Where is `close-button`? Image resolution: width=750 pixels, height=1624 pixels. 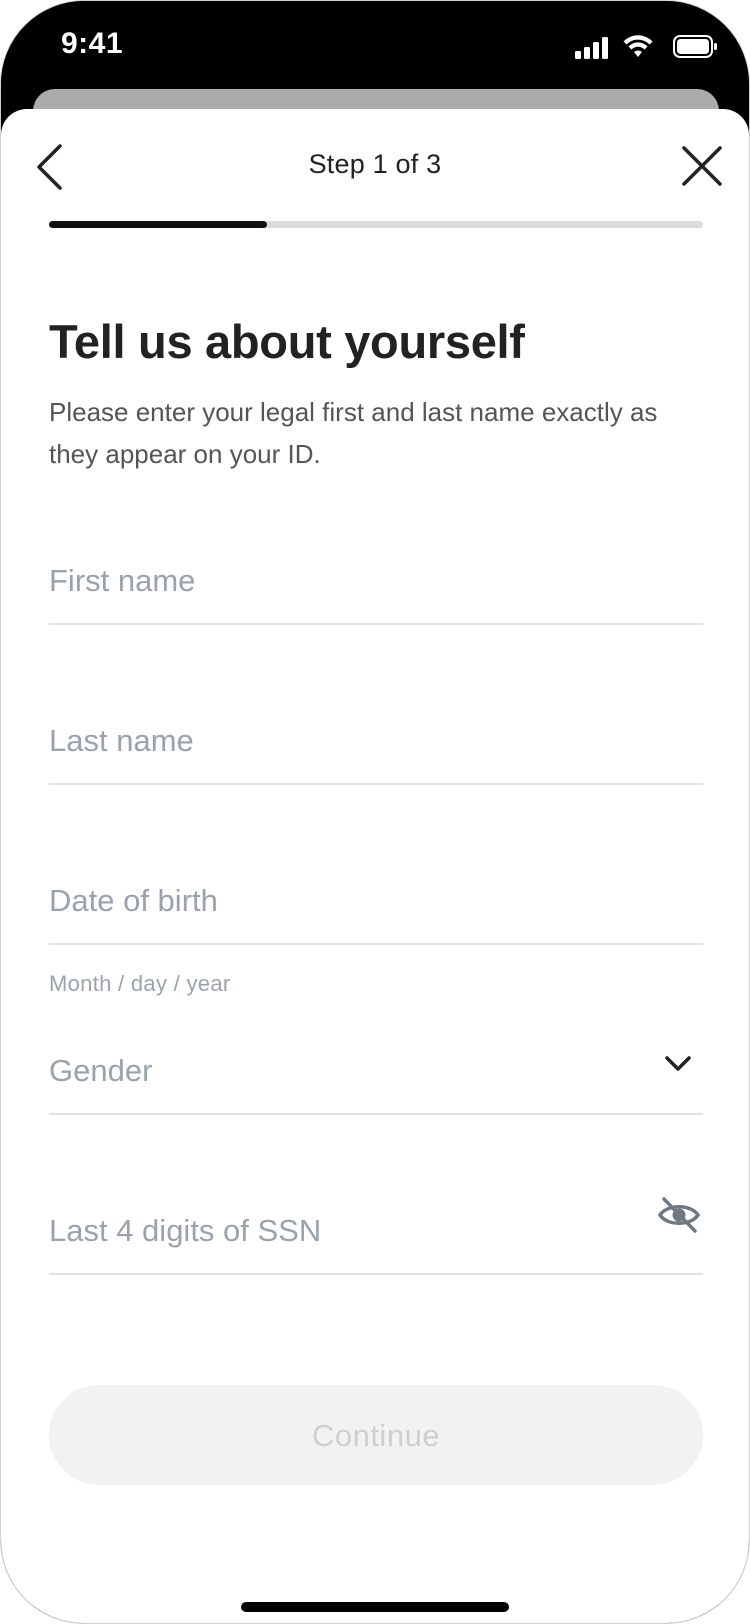 close-button is located at coordinates (702, 166).